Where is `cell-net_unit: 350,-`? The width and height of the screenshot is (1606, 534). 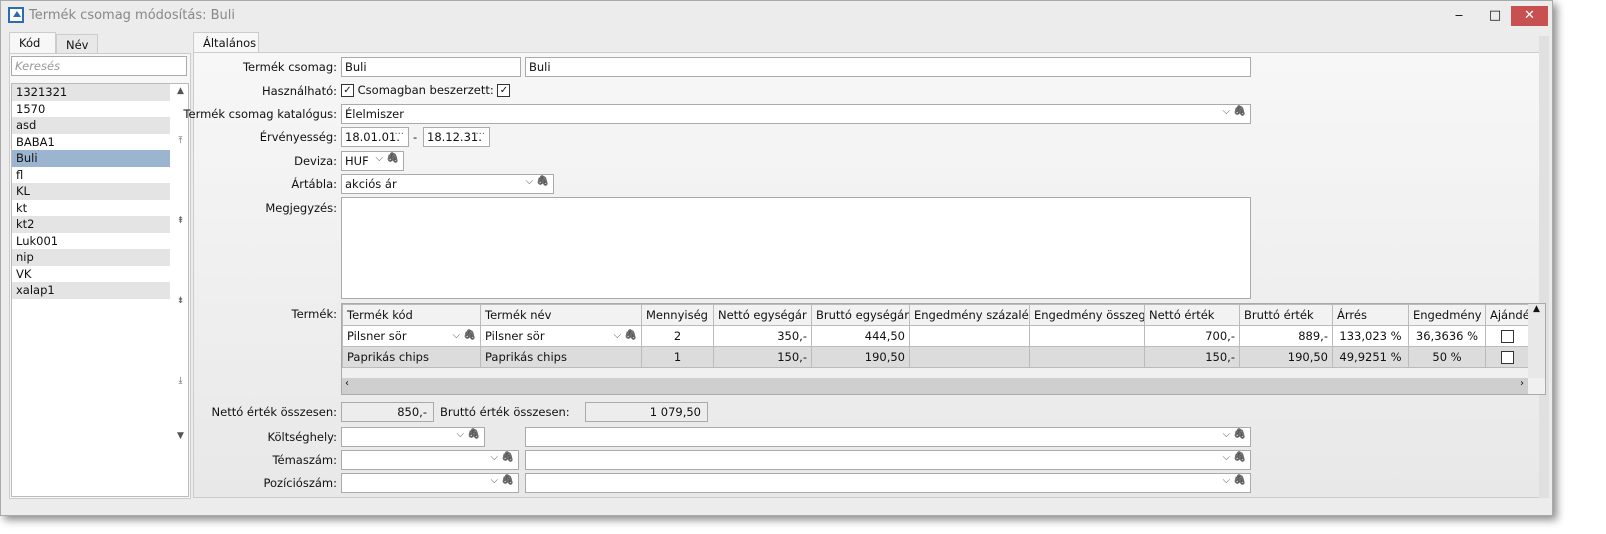 cell-net_unit: 350,- is located at coordinates (762, 336).